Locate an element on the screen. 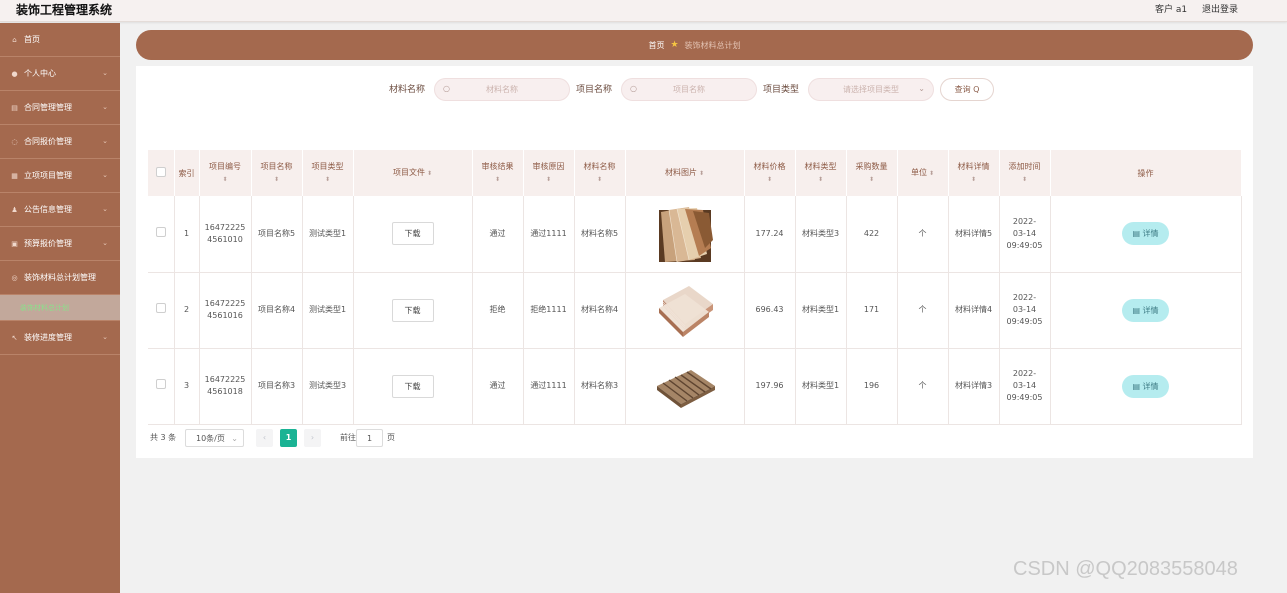  cell-material-type: 材料类型3 is located at coordinates (821, 234).